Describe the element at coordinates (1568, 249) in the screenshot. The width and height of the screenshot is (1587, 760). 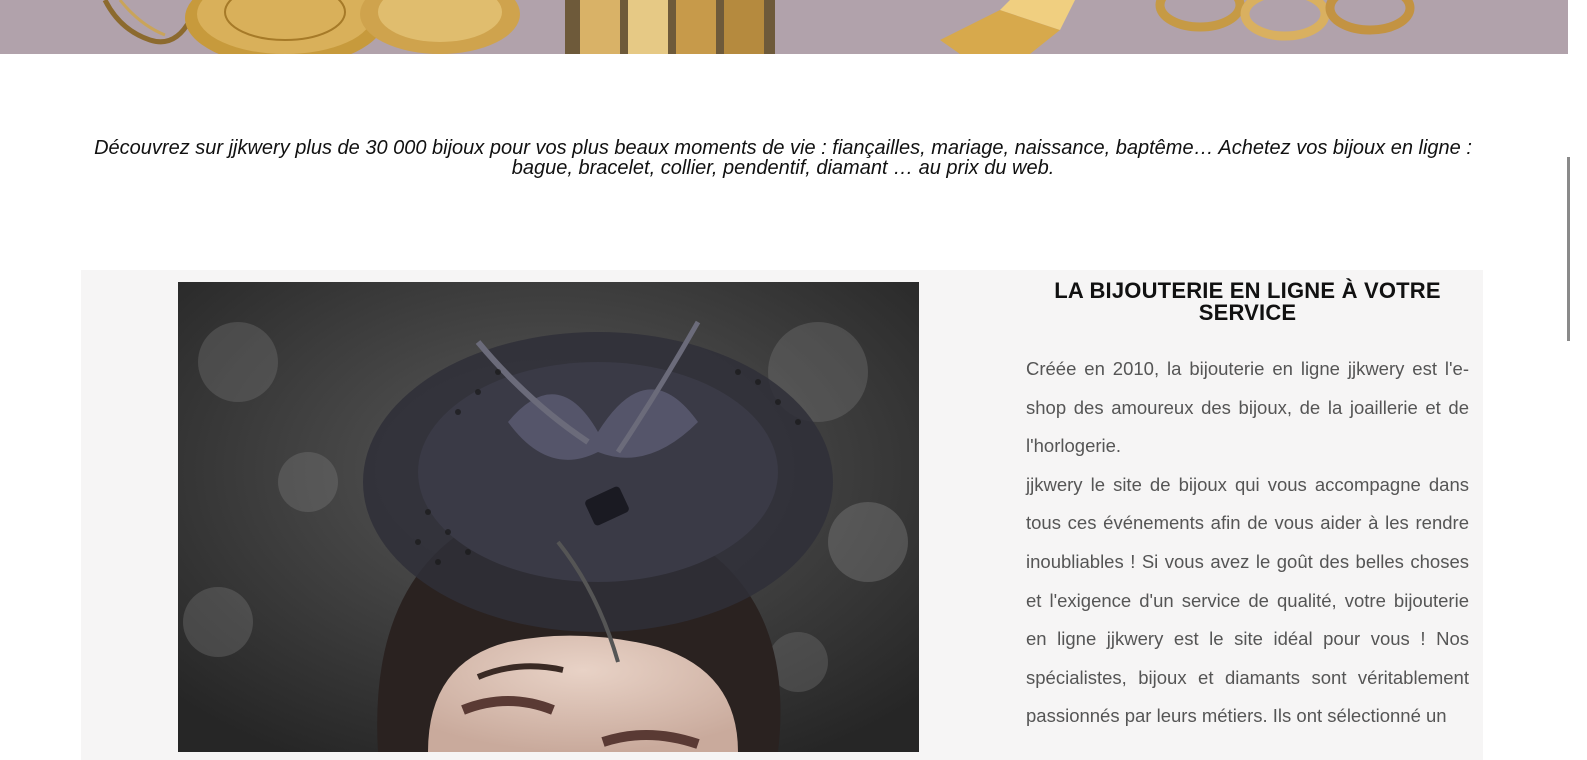
I see `scrollbar-thumb` at that location.